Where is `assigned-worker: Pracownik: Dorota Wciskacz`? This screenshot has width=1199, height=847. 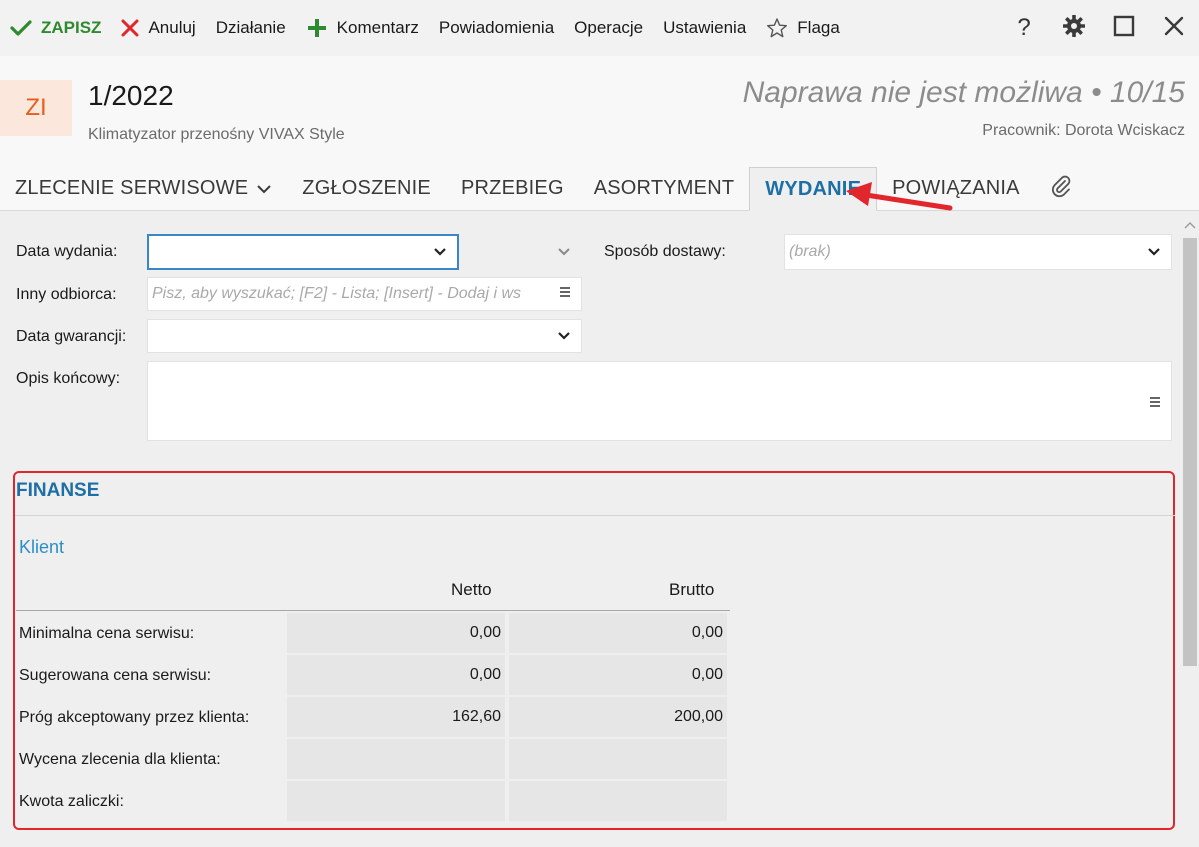 assigned-worker: Pracownik: Dorota Wciskacz is located at coordinates (1083, 130).